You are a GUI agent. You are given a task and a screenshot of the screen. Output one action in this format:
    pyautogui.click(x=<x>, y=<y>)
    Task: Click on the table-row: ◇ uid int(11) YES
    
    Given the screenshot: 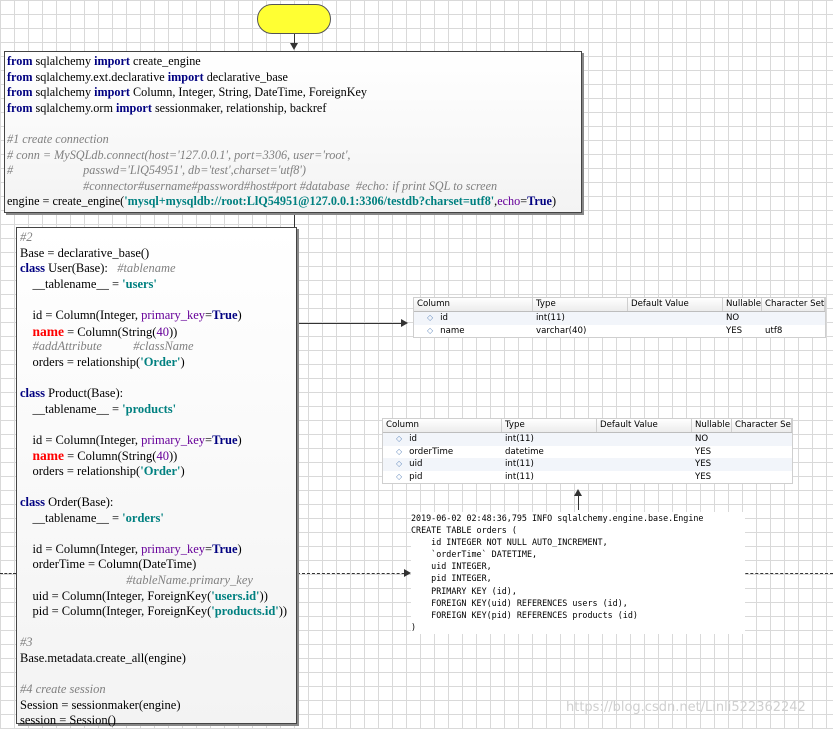 What is the action you would take?
    pyautogui.click(x=587, y=464)
    